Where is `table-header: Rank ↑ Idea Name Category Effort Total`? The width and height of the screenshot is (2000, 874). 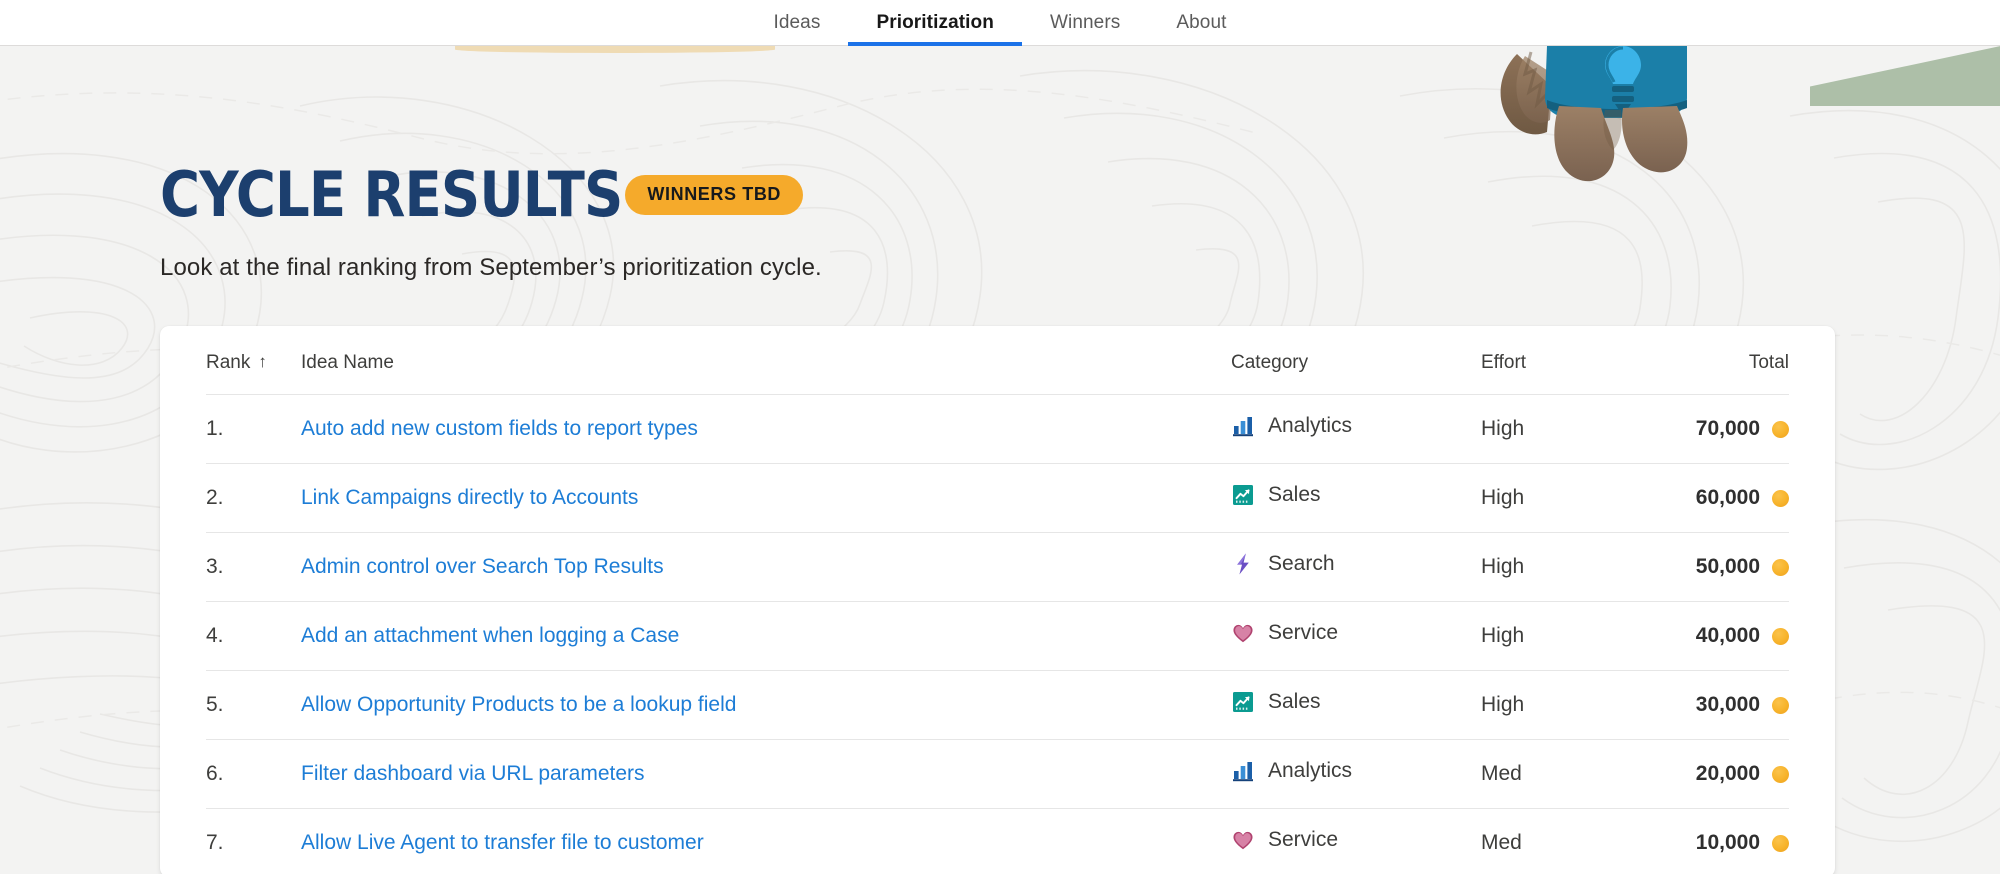 table-header: Rank ↑ Idea Name Category Effort Total is located at coordinates (997, 360).